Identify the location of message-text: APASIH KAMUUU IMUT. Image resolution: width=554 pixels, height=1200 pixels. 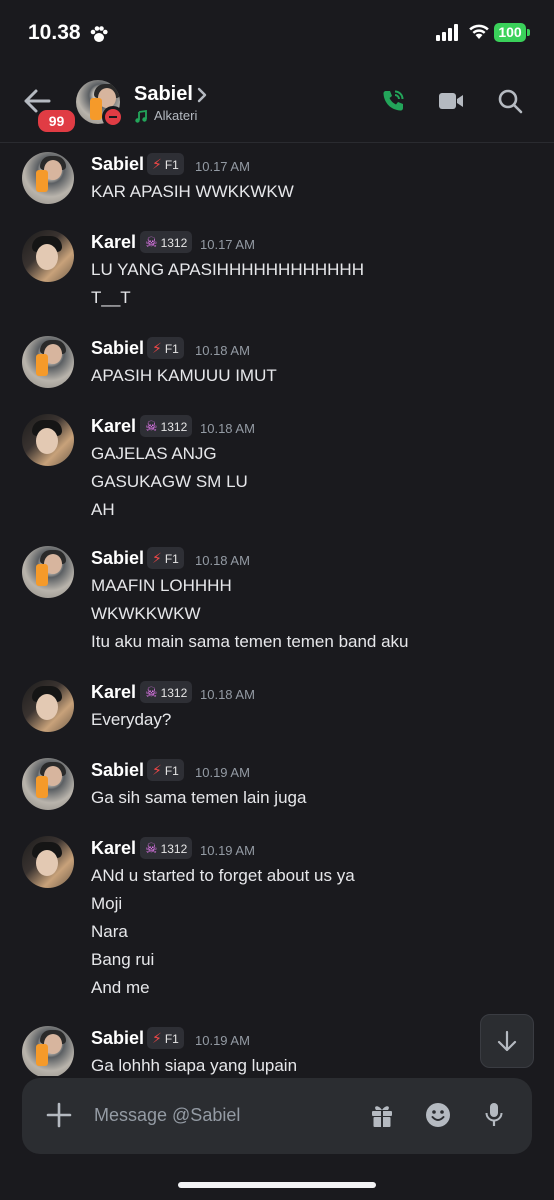
(184, 376).